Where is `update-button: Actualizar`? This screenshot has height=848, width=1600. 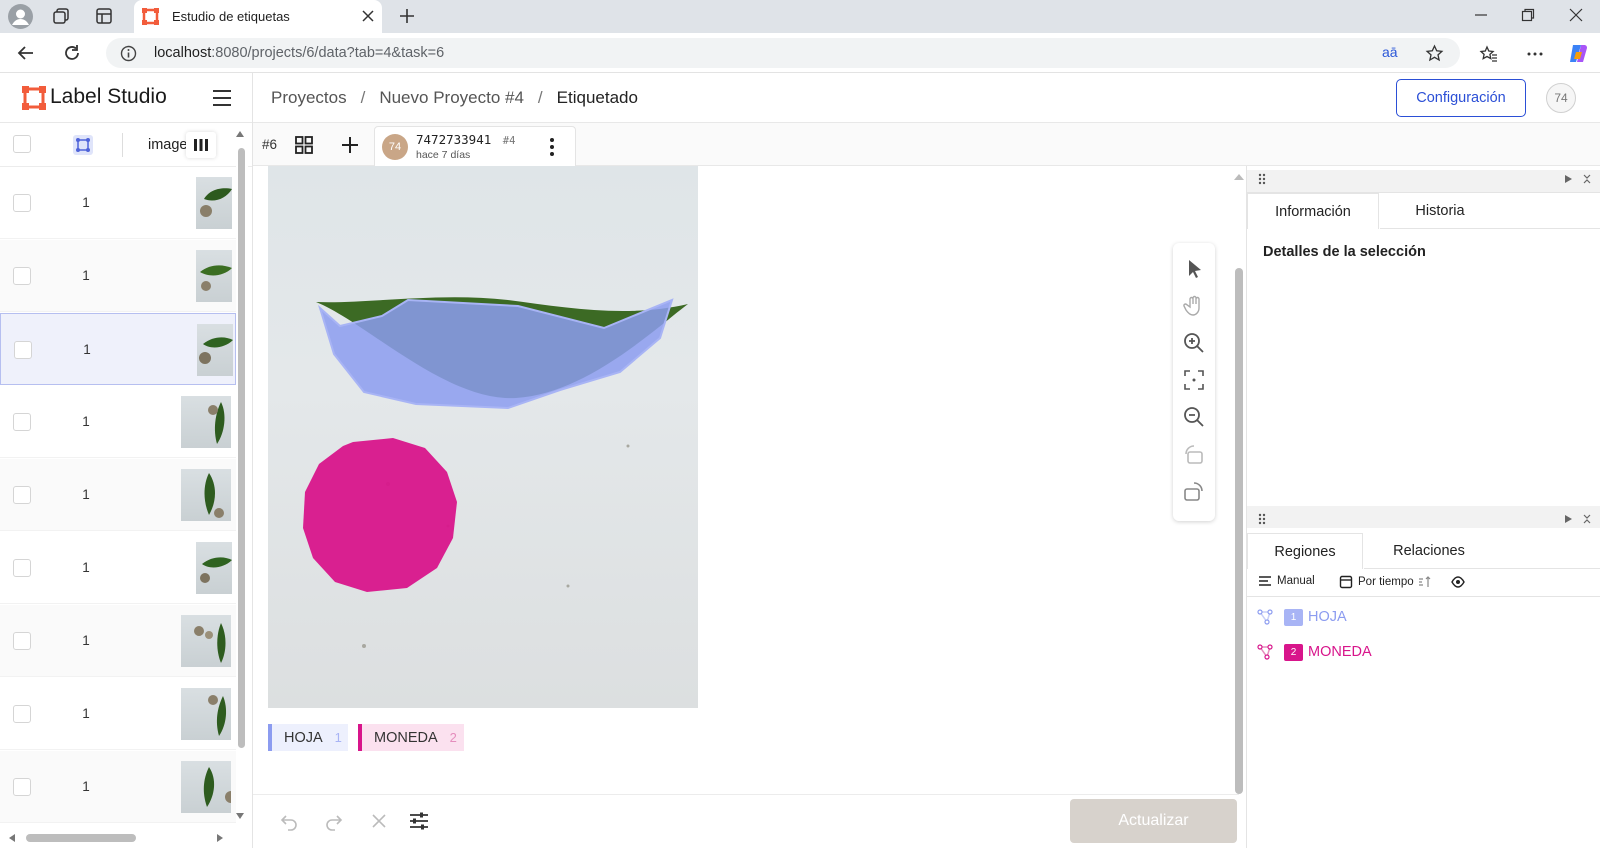
update-button: Actualizar is located at coordinates (1153, 821).